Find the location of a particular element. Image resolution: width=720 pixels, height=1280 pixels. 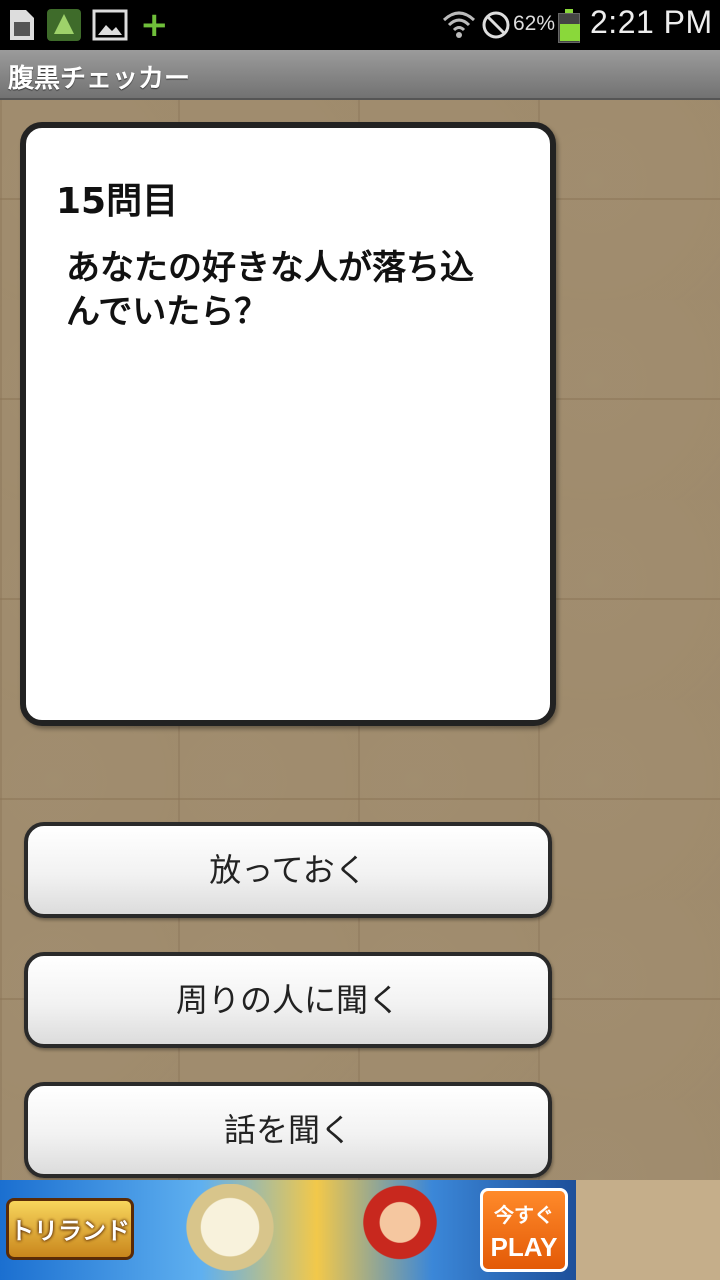

block-icon is located at coordinates (496, 25).